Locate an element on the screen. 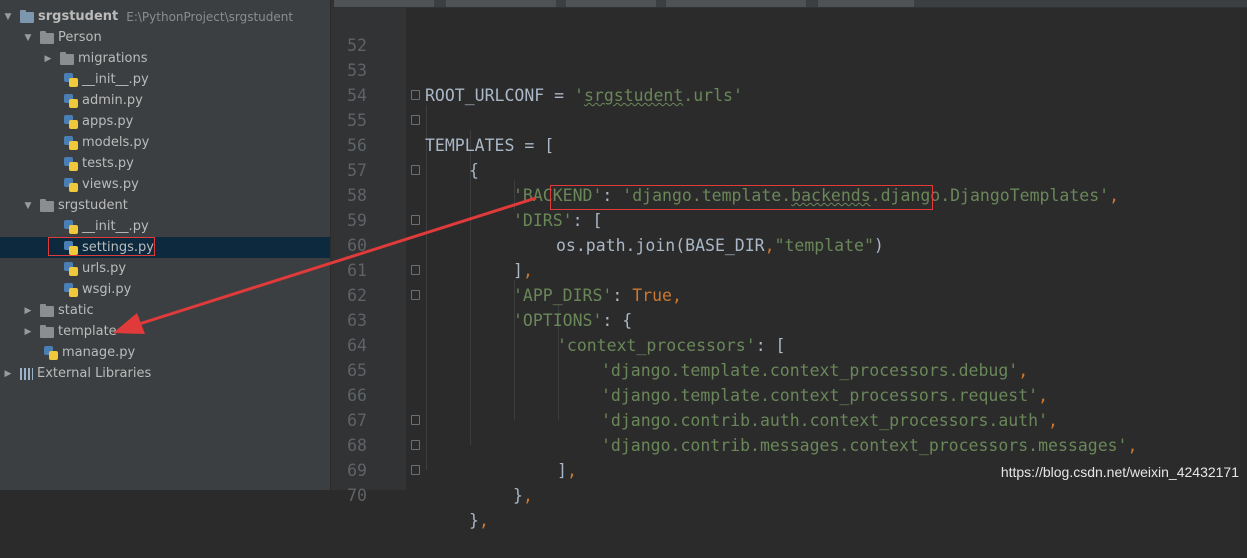 The image size is (1247, 558). annotation-arrow-head is located at coordinates (129, 323).